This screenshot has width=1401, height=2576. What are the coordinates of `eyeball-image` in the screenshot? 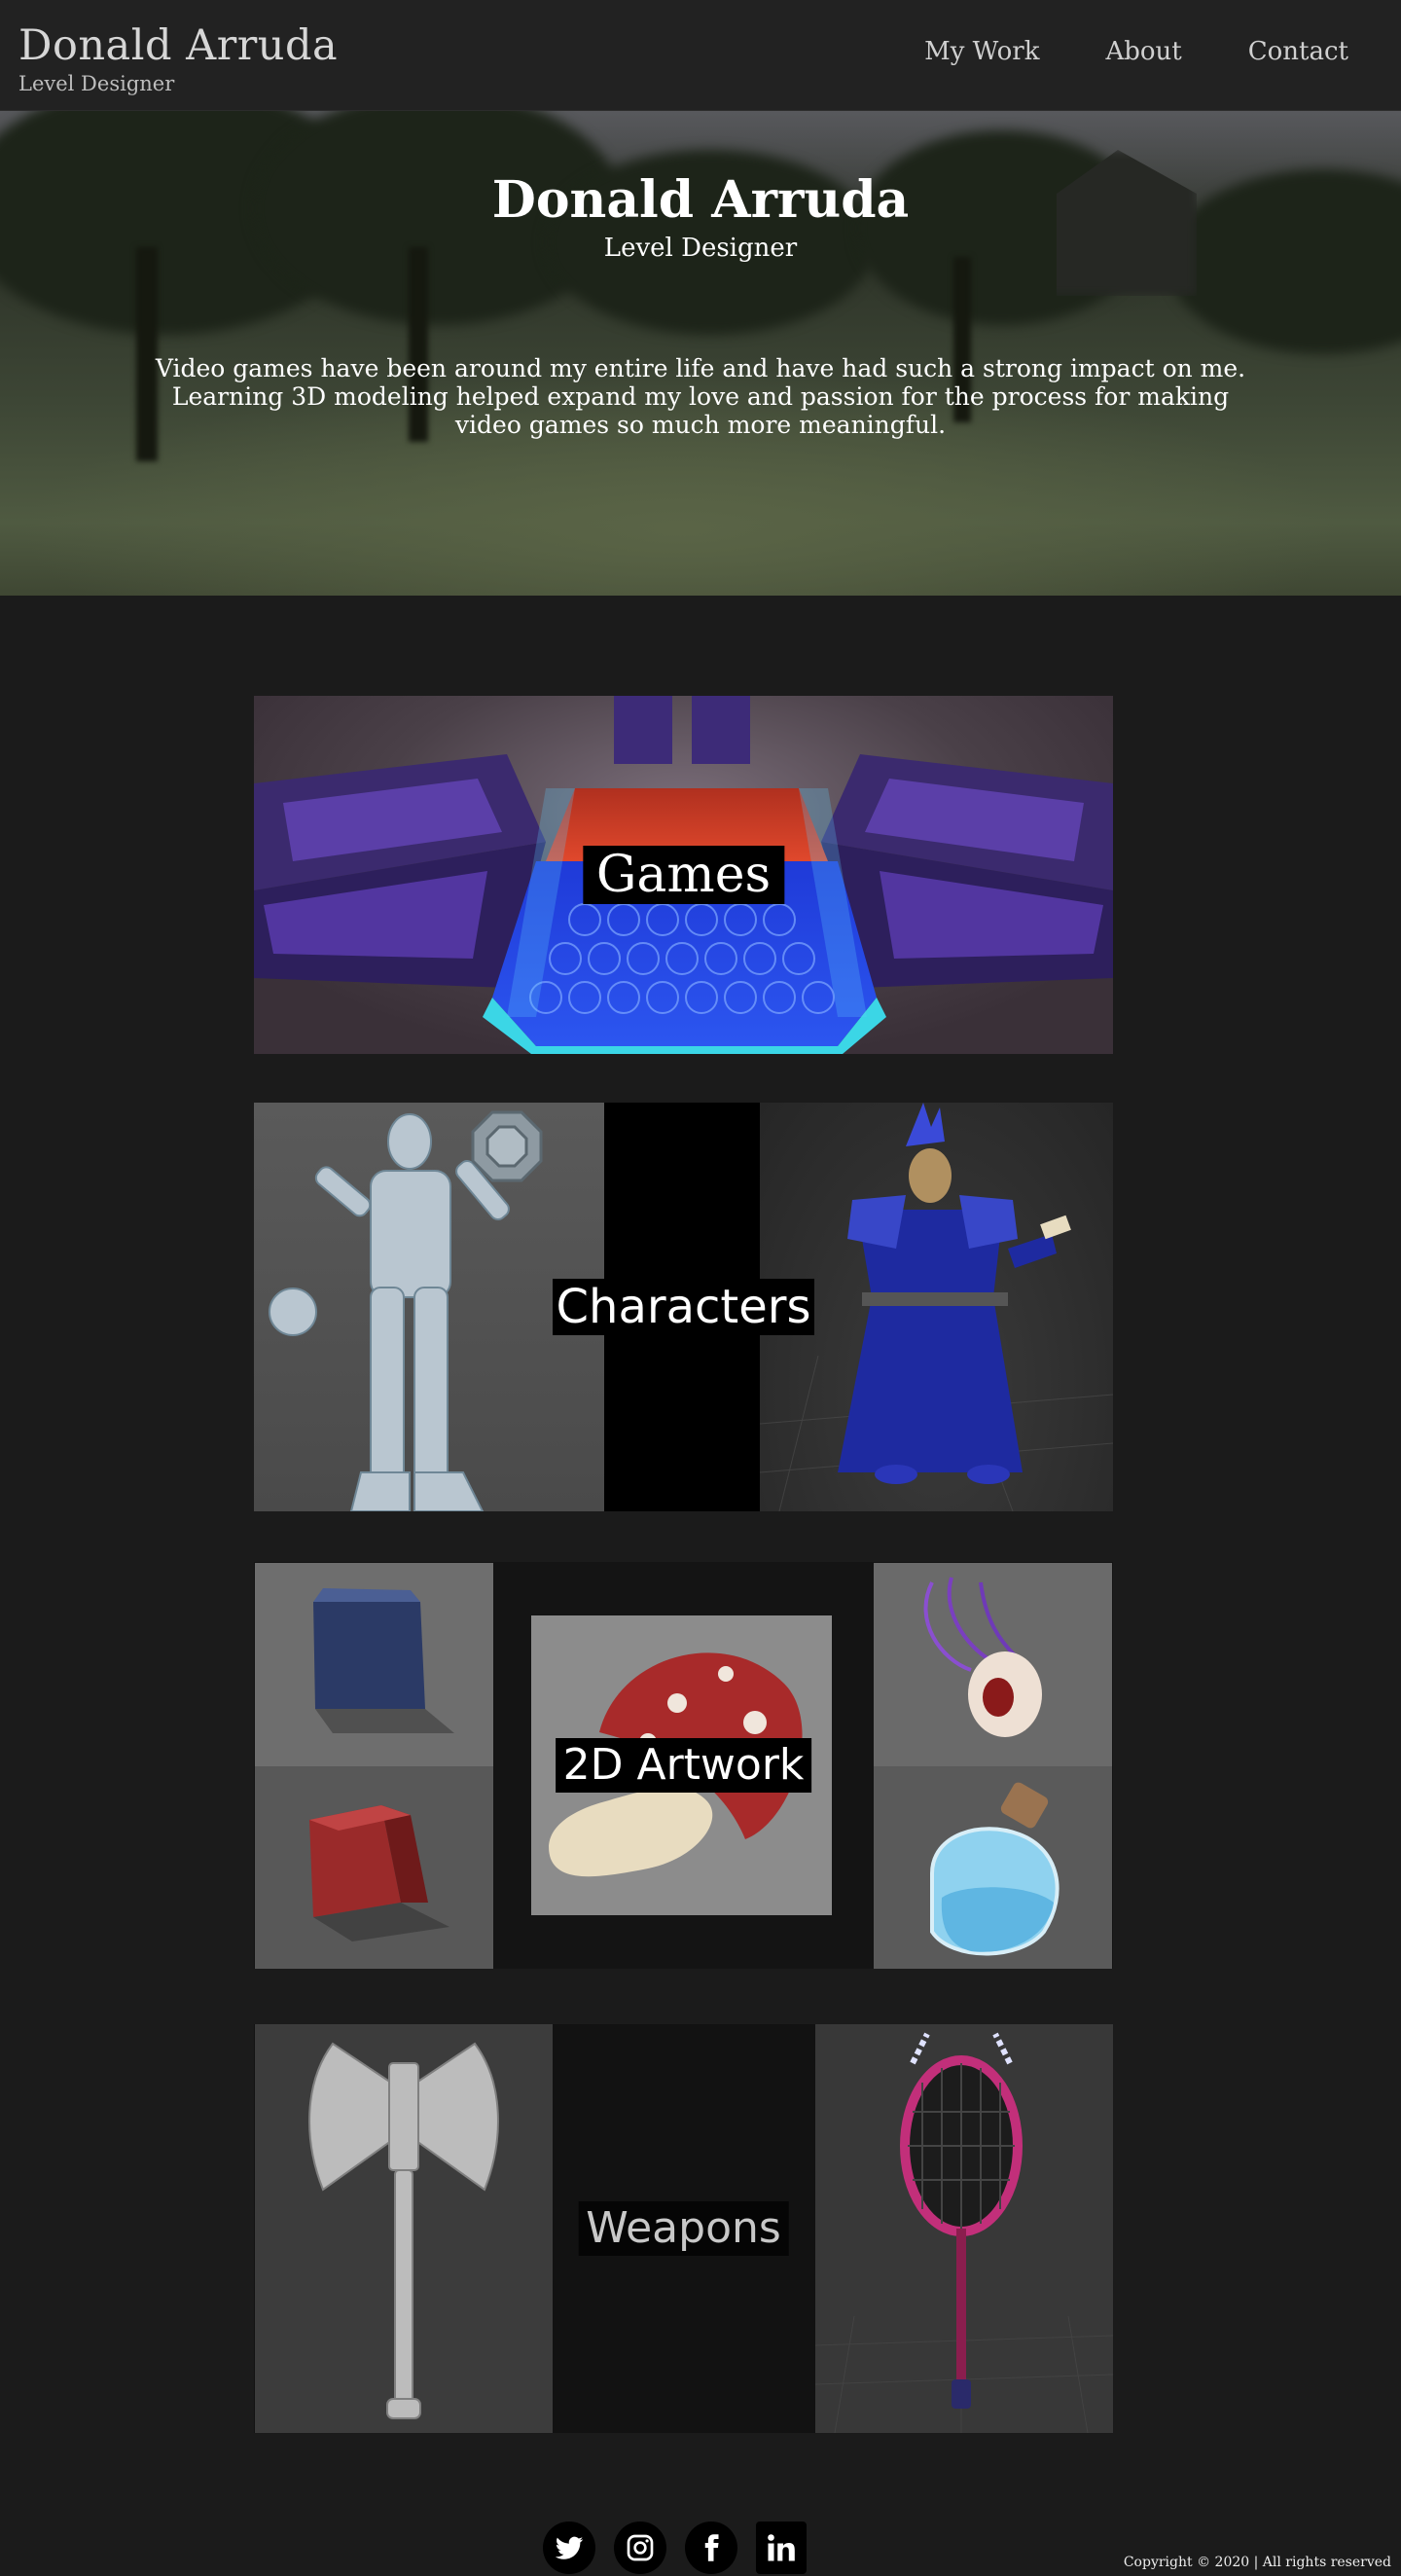 It's located at (982, 1657).